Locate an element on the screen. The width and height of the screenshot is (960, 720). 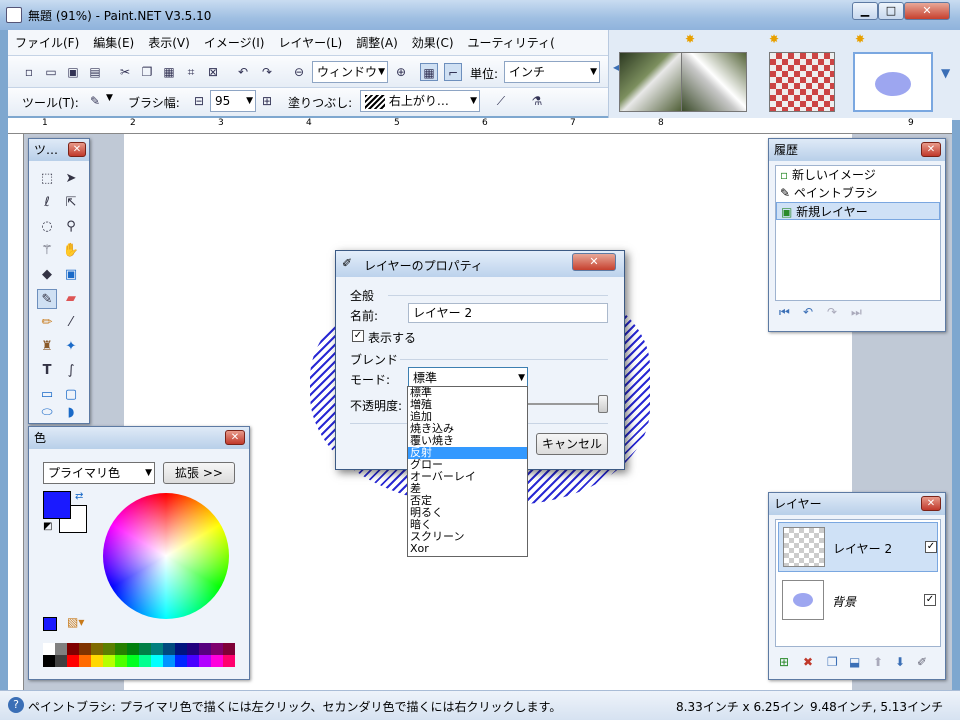
layer-row: レイヤー 2 ✓ is located at coordinates (858, 547).